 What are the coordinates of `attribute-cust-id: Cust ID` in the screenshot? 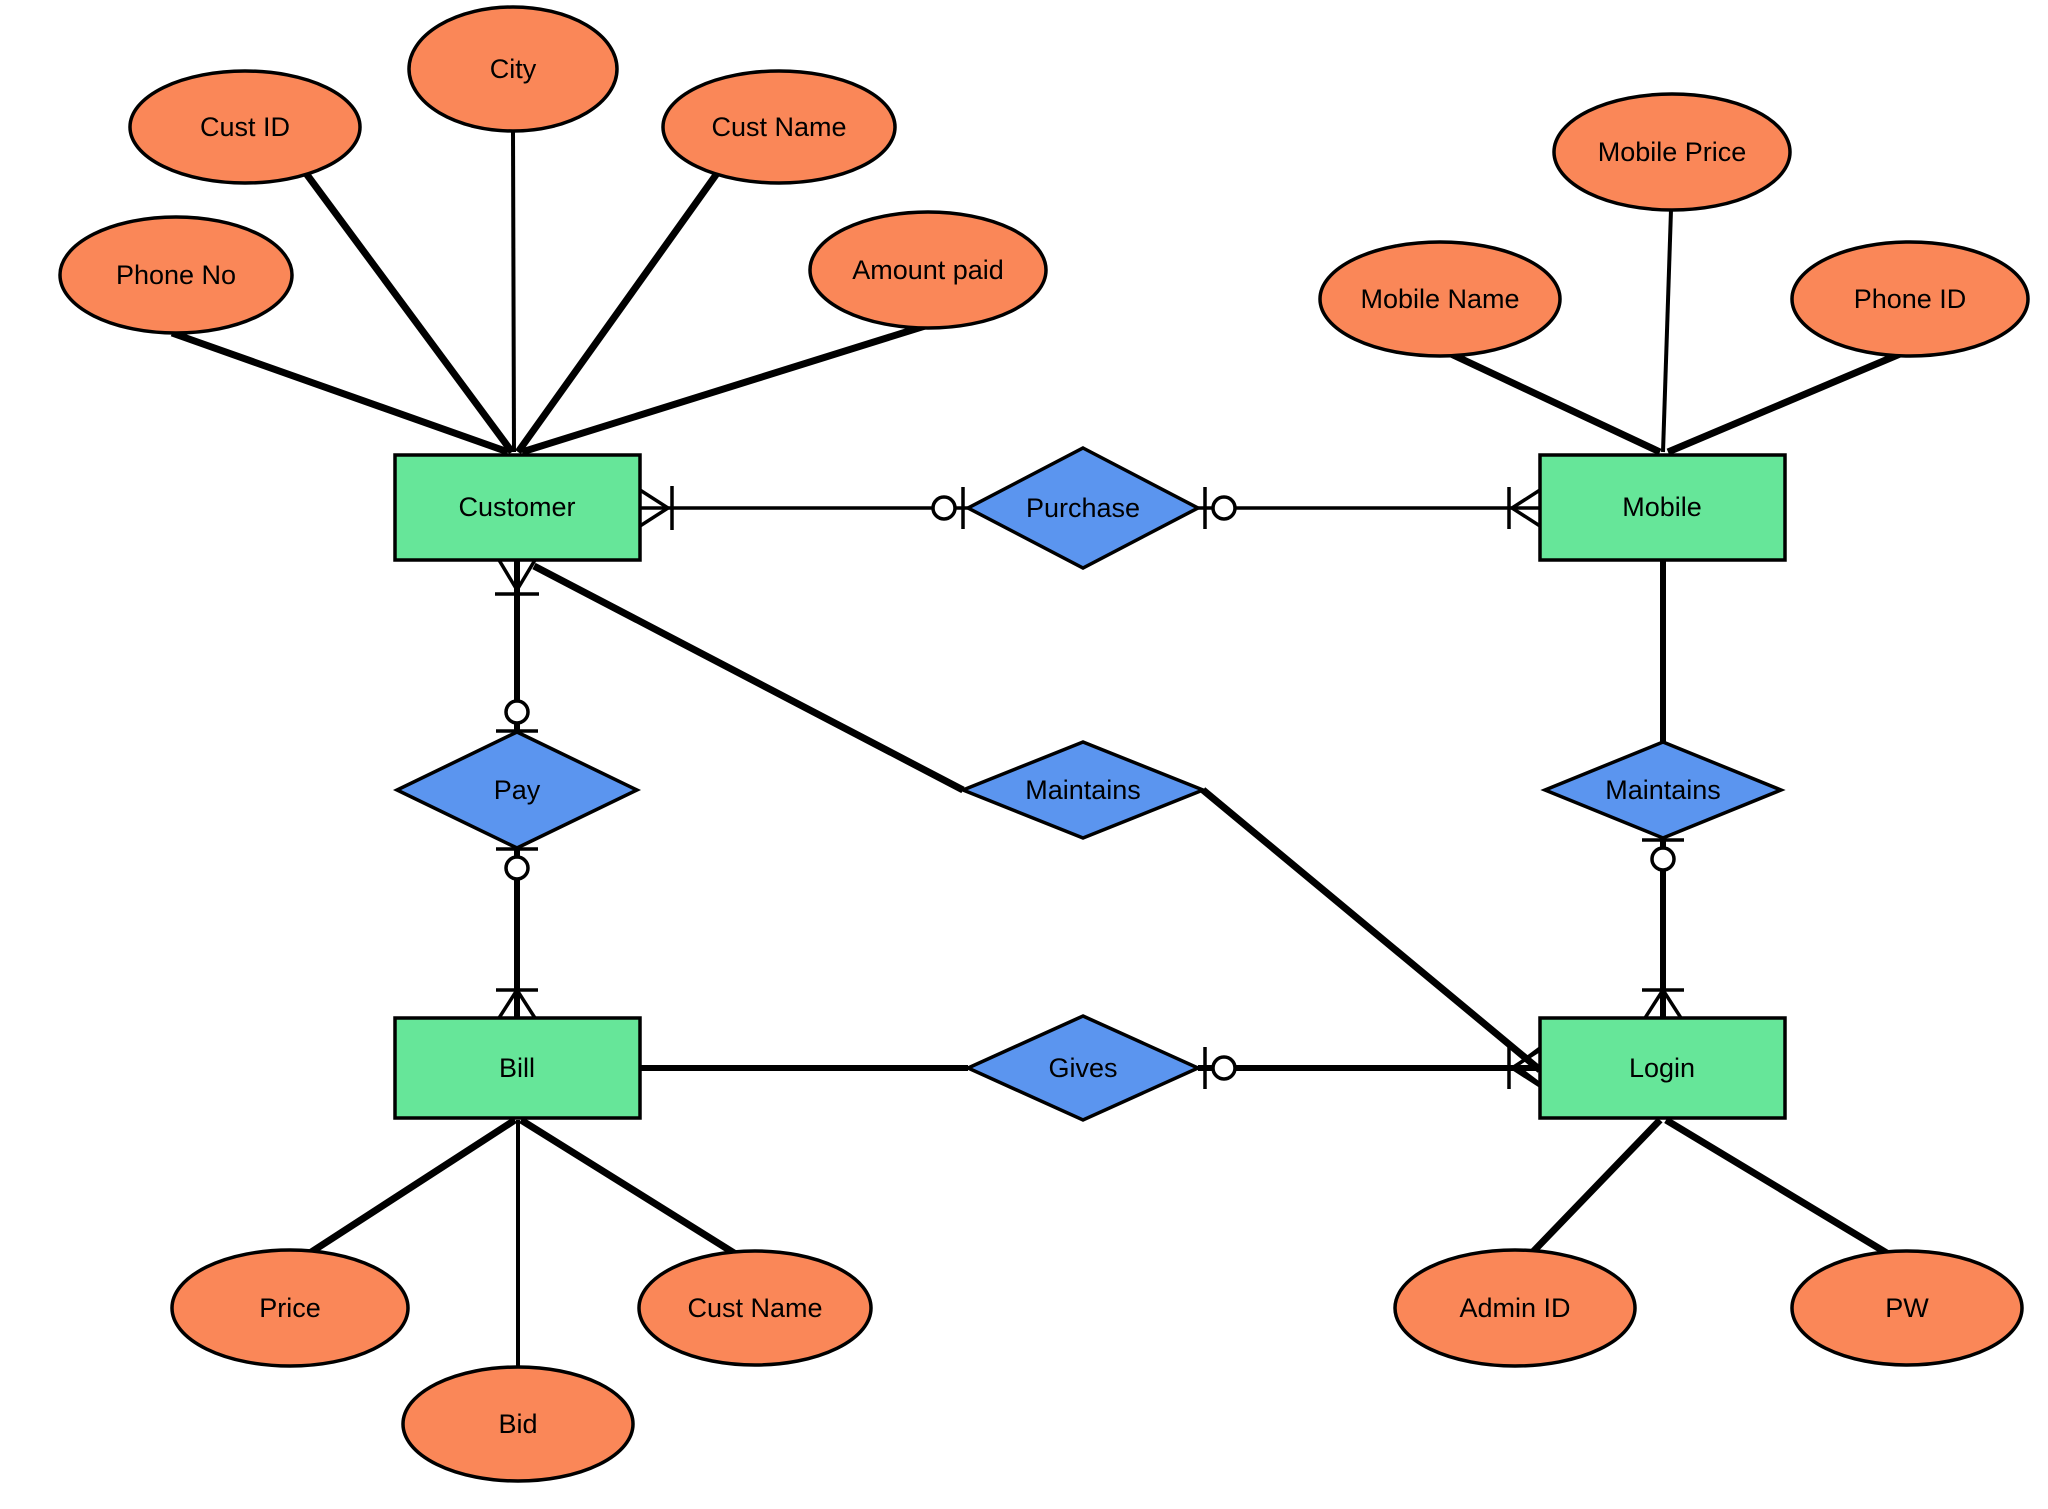 It's located at (245, 127).